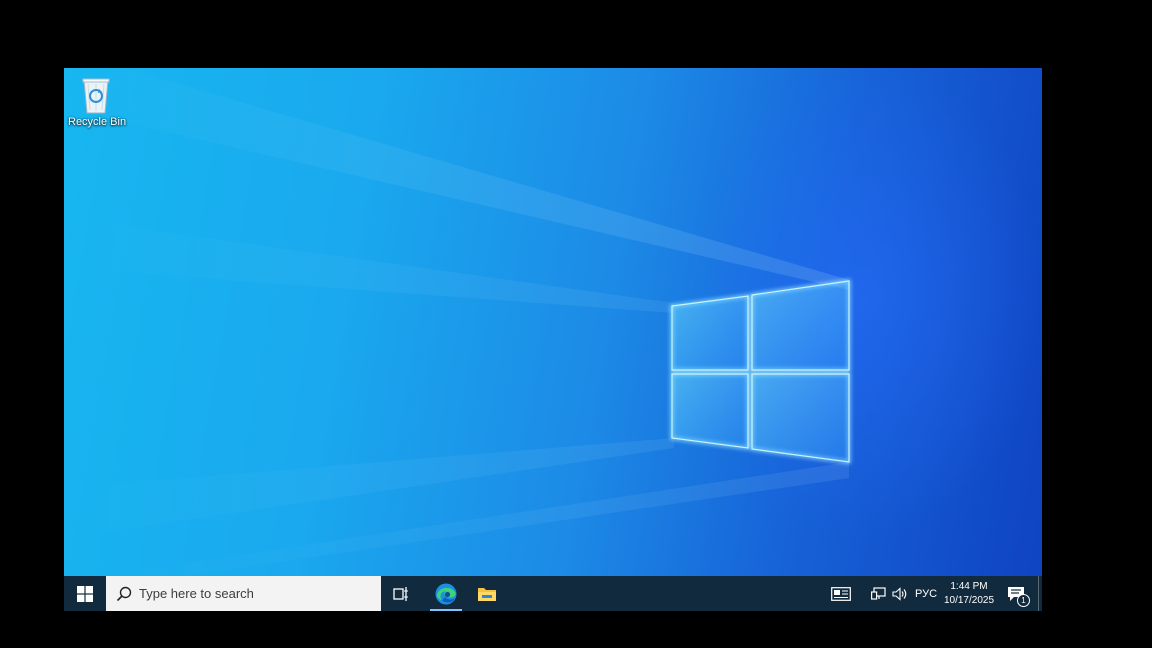  I want to click on clock: 1:44 PM 10/17/2025, so click(969, 593).